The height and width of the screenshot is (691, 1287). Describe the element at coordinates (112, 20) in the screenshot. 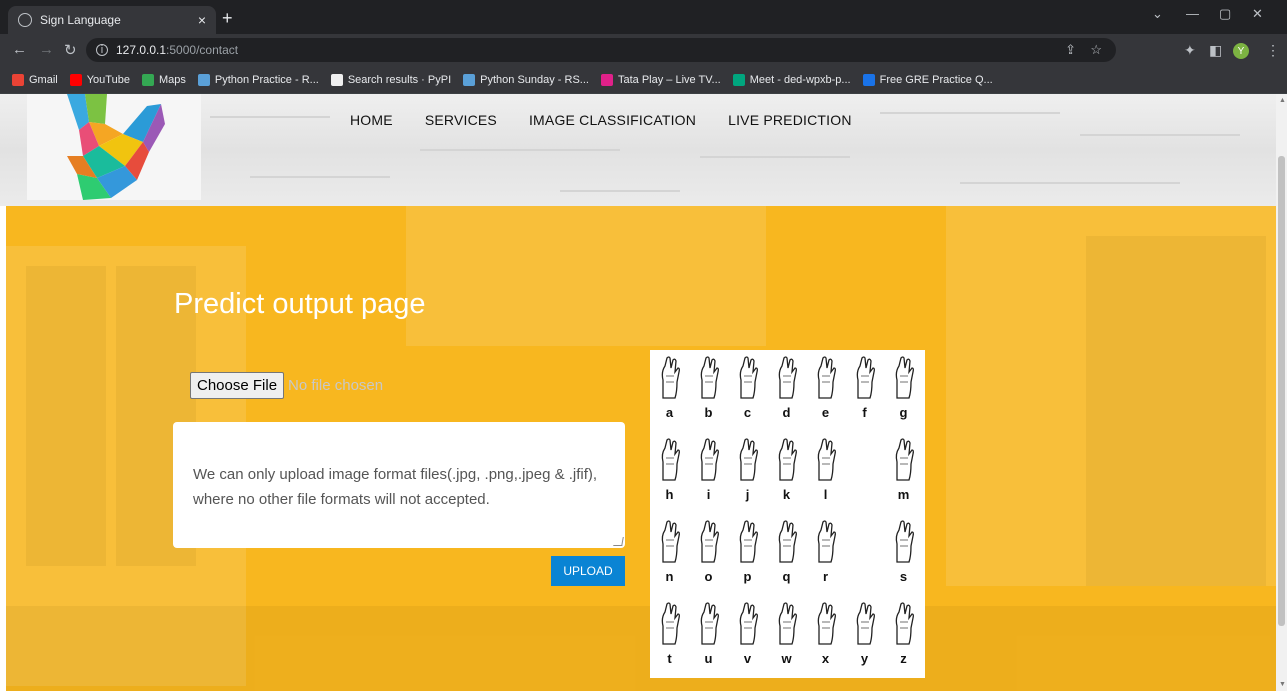

I see `browser-tab: Sign Language ×` at that location.